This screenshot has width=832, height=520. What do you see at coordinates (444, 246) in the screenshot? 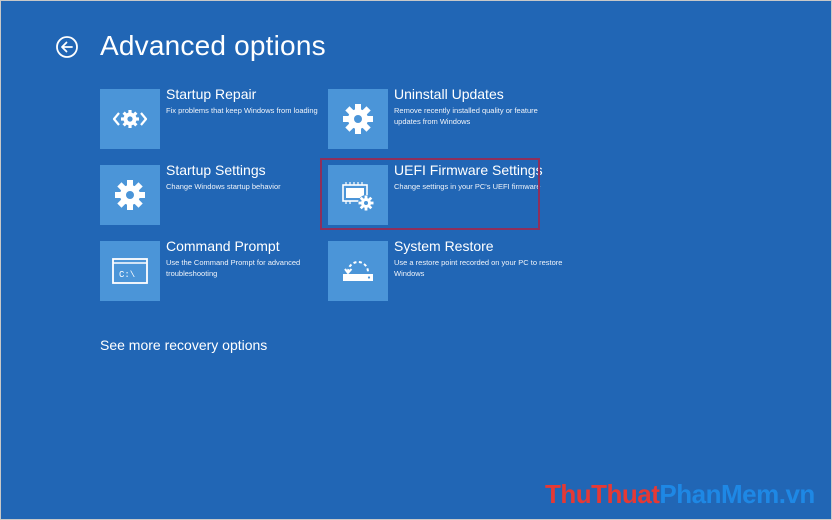
I see `tile-title: System Restore` at bounding box center [444, 246].